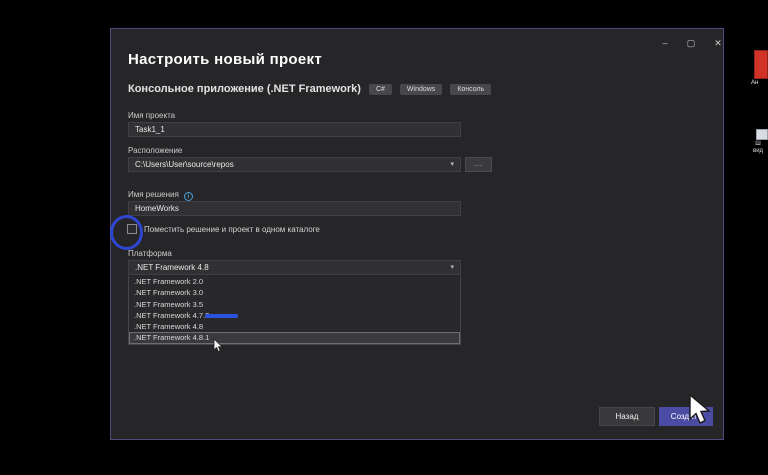 This screenshot has width=768, height=475. What do you see at coordinates (294, 208) in the screenshot?
I see `solution-name-input` at bounding box center [294, 208].